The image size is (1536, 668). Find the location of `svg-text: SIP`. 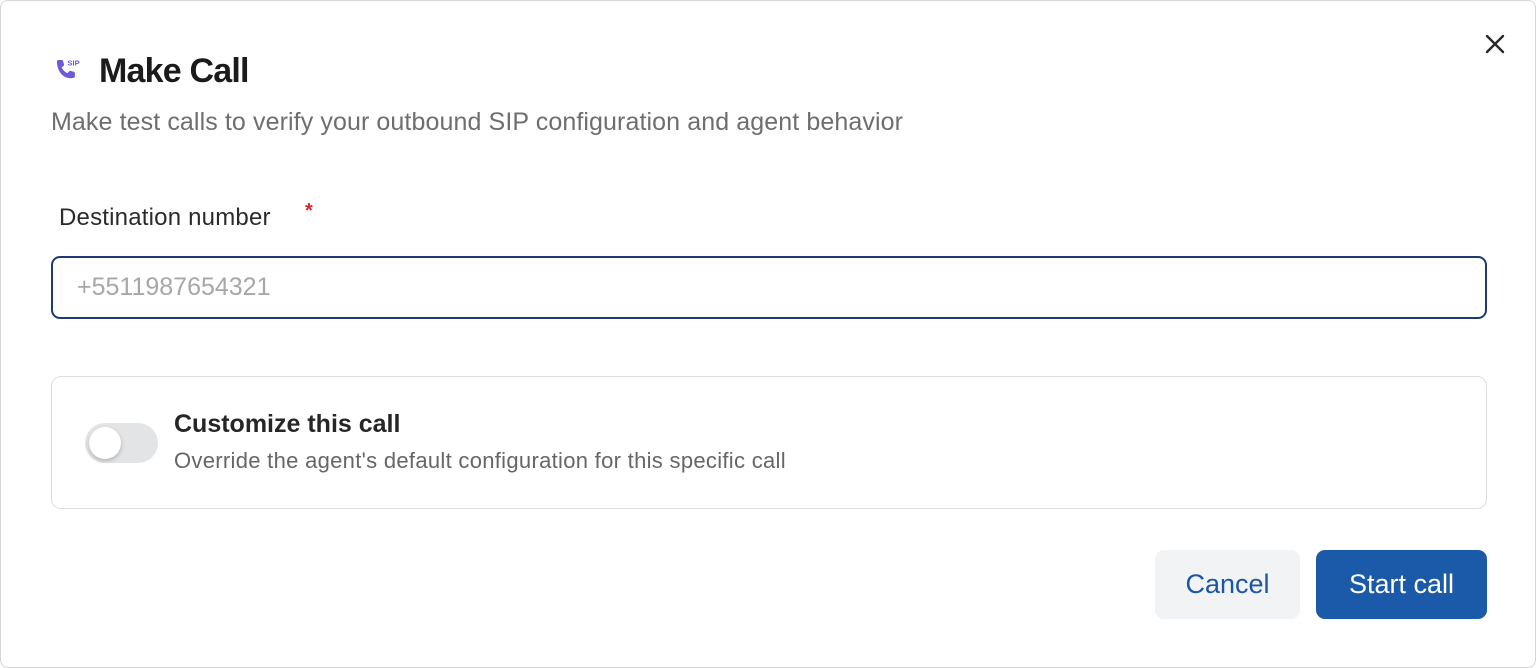

svg-text: SIP is located at coordinates (74, 63).